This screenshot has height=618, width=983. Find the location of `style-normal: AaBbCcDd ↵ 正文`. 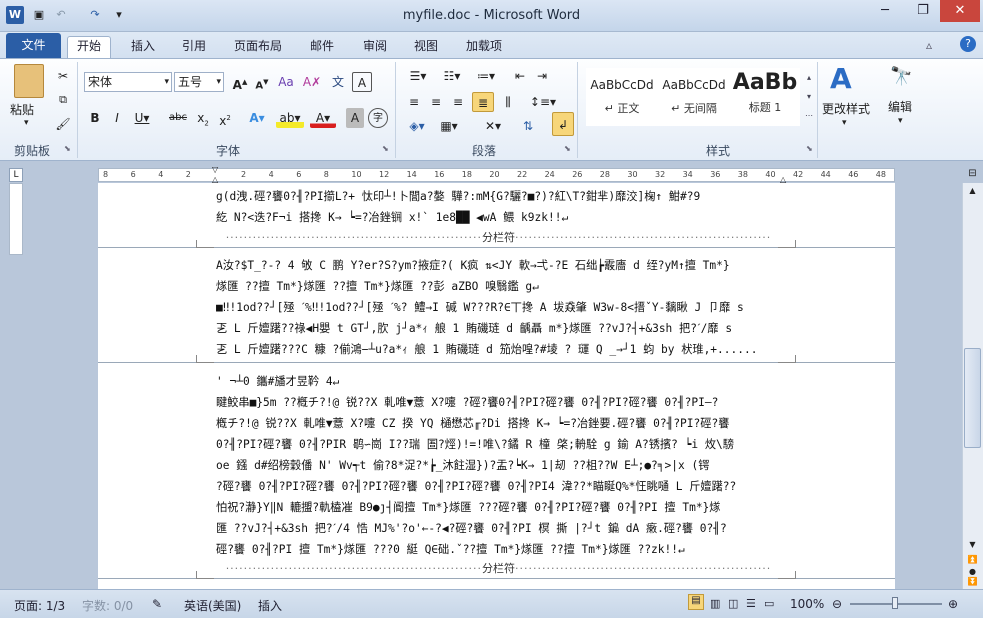

style-normal: AaBbCcDd ↵ 正文 is located at coordinates (622, 97).